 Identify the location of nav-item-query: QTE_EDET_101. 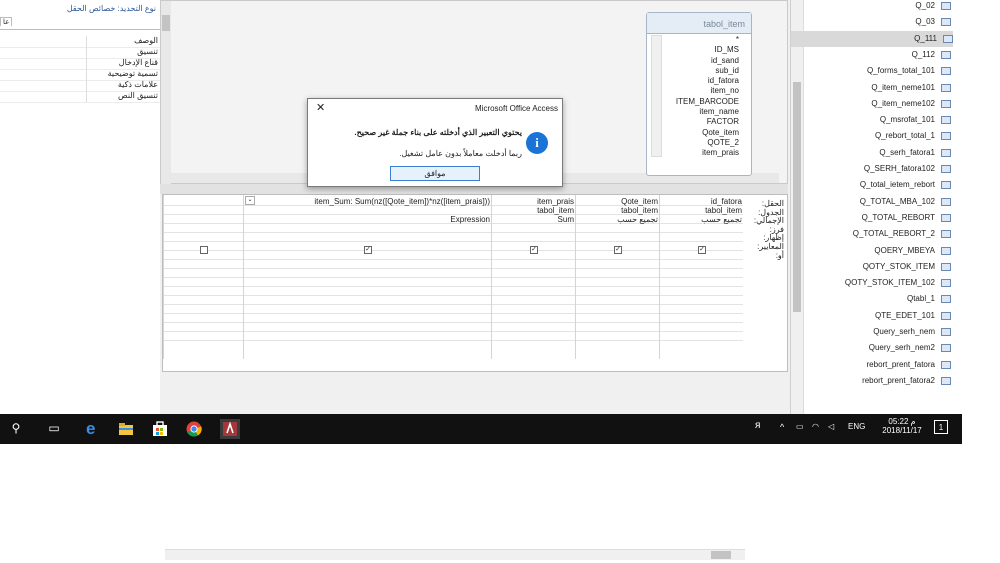
(881, 316).